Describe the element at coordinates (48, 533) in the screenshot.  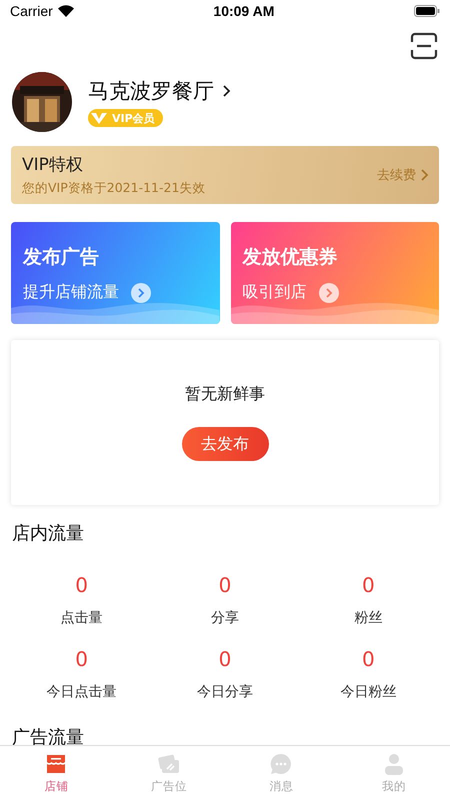
I see `section-title: 店内流量` at that location.